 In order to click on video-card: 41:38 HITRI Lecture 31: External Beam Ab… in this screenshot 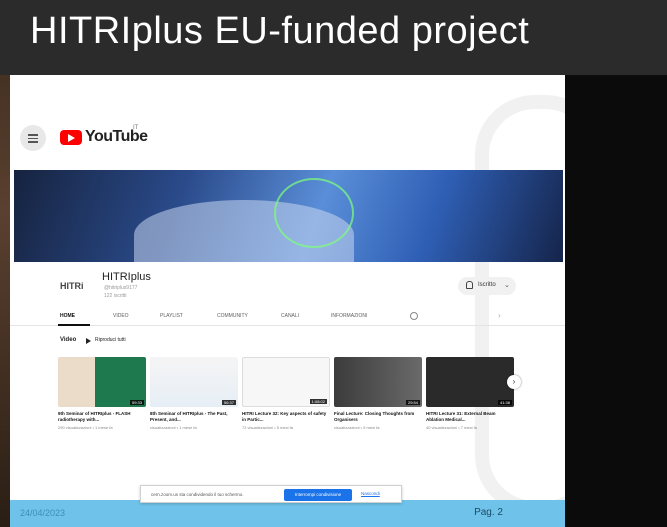, I will do `click(470, 393)`.